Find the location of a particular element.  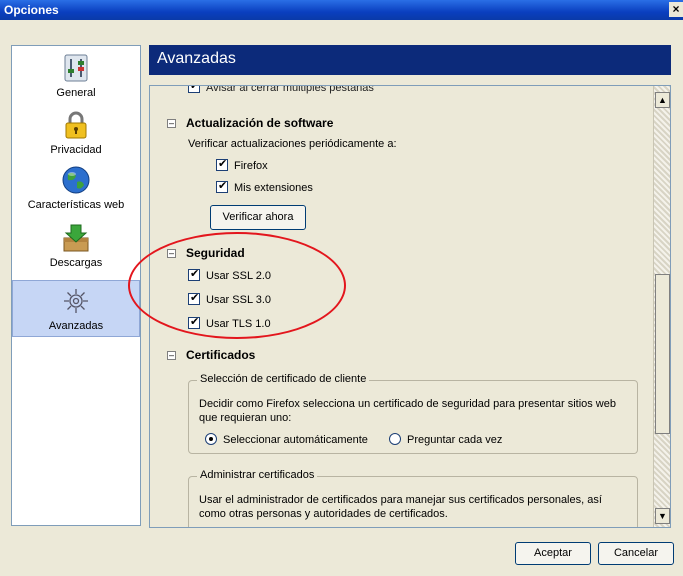

sidebar-item-downloads: Descargas is located at coordinates (76, 245).